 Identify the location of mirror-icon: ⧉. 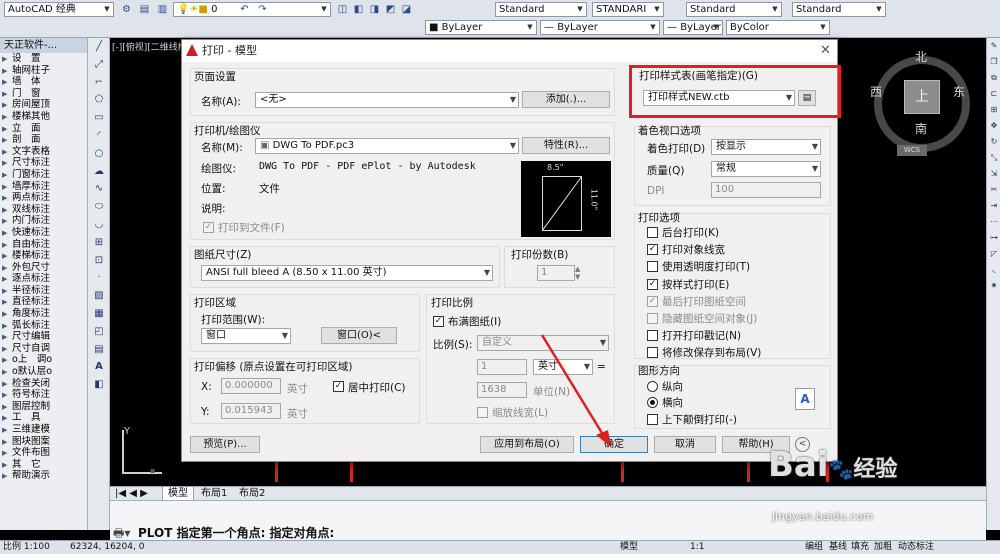
(993, 78).